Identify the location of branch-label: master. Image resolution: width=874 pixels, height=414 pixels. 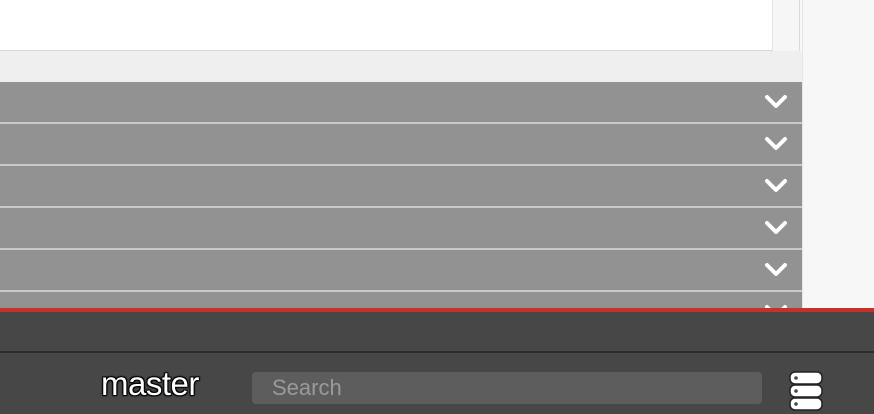
(150, 384).